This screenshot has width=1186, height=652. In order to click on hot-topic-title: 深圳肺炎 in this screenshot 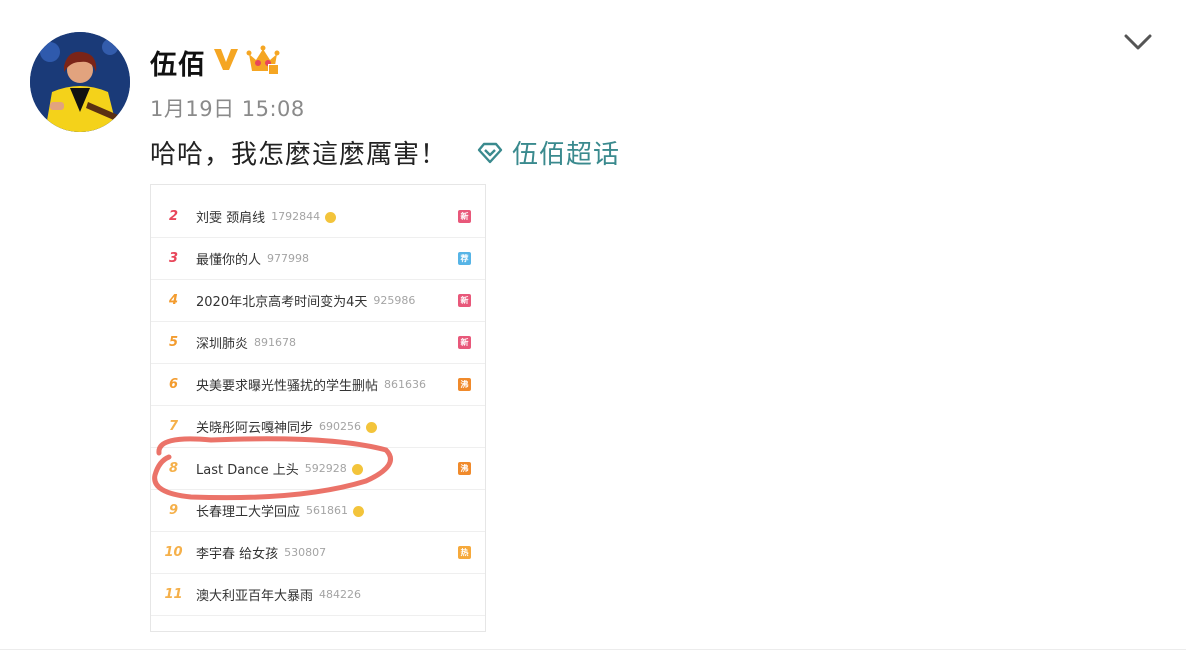, I will do `click(222, 344)`.